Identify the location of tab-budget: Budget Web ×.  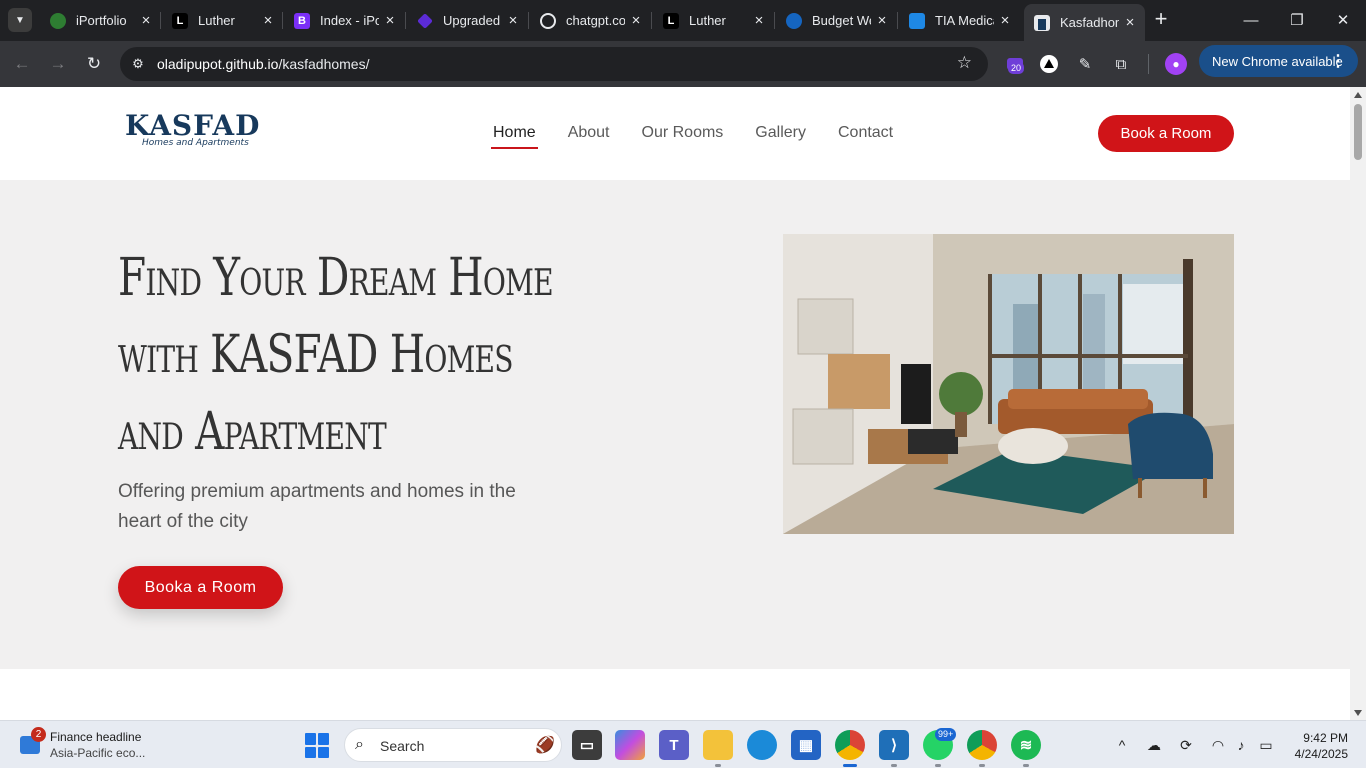
(836, 20).